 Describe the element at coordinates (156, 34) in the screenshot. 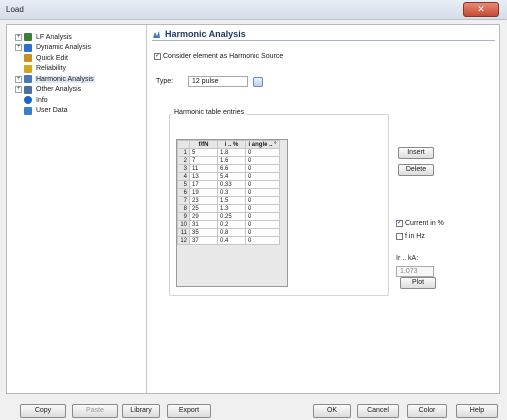

I see `harmonic-analysis-icon` at that location.